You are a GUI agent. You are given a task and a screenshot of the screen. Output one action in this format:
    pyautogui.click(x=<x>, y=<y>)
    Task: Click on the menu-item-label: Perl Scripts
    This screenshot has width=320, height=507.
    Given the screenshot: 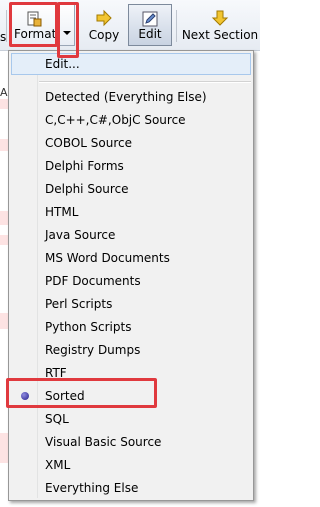 What is the action you would take?
    pyautogui.click(x=79, y=304)
    